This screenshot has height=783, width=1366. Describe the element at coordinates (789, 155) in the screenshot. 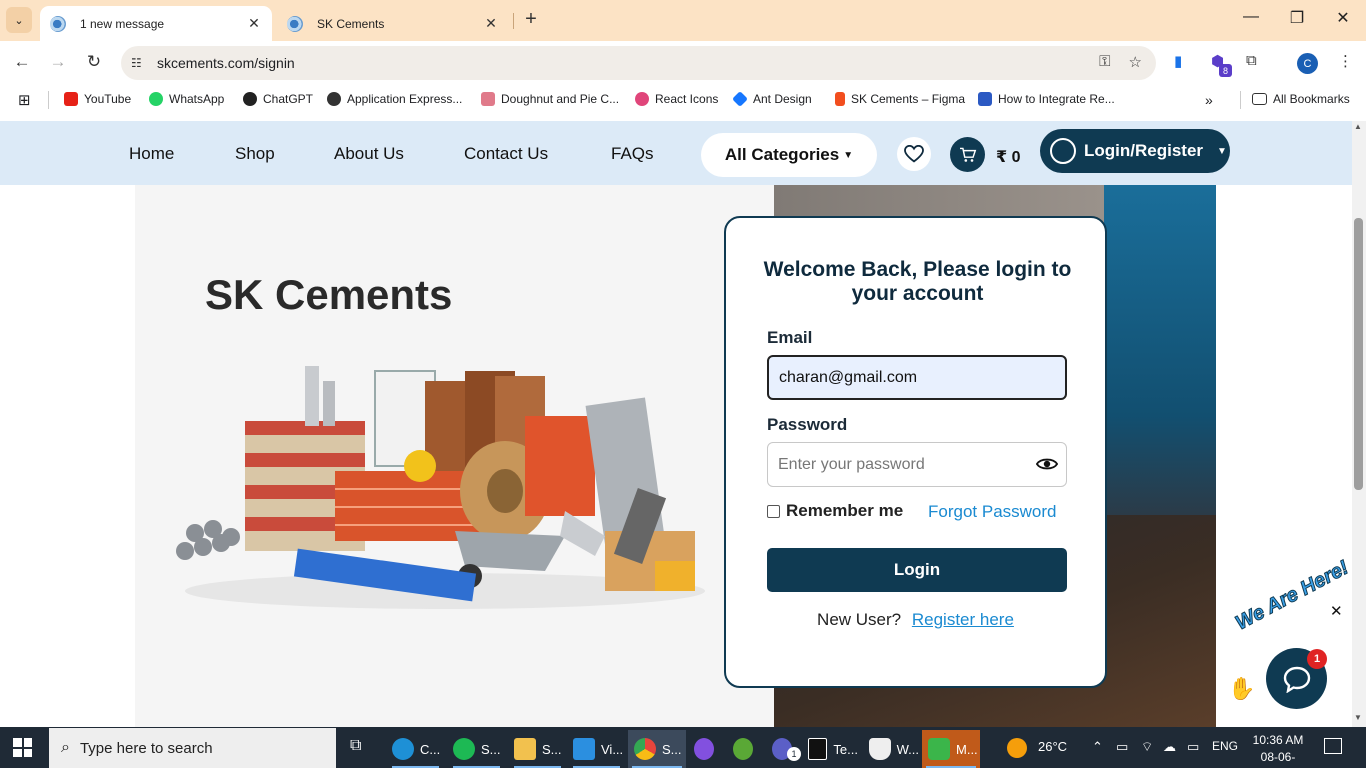

I see `all-categories-dropdown: All Categories ▼` at that location.